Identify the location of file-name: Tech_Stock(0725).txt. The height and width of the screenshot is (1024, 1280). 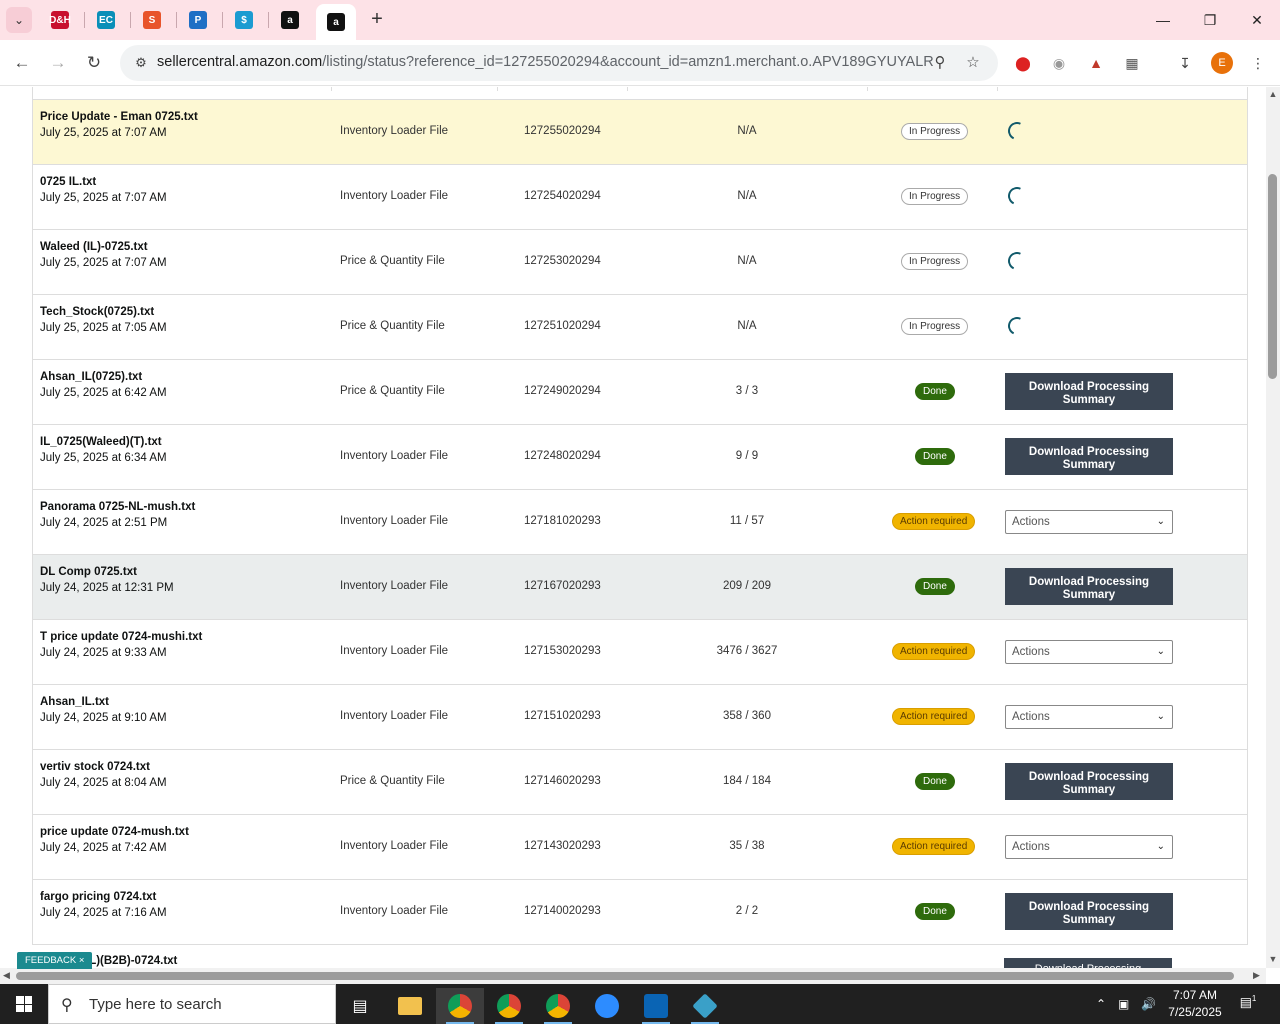
(97, 312).